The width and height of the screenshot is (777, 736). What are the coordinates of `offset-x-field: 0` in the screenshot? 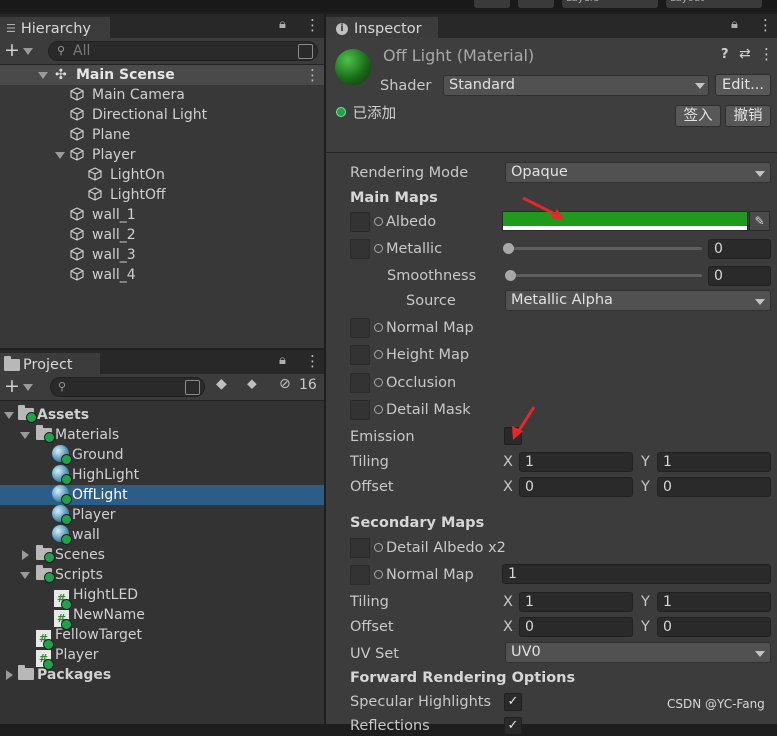 It's located at (576, 487).